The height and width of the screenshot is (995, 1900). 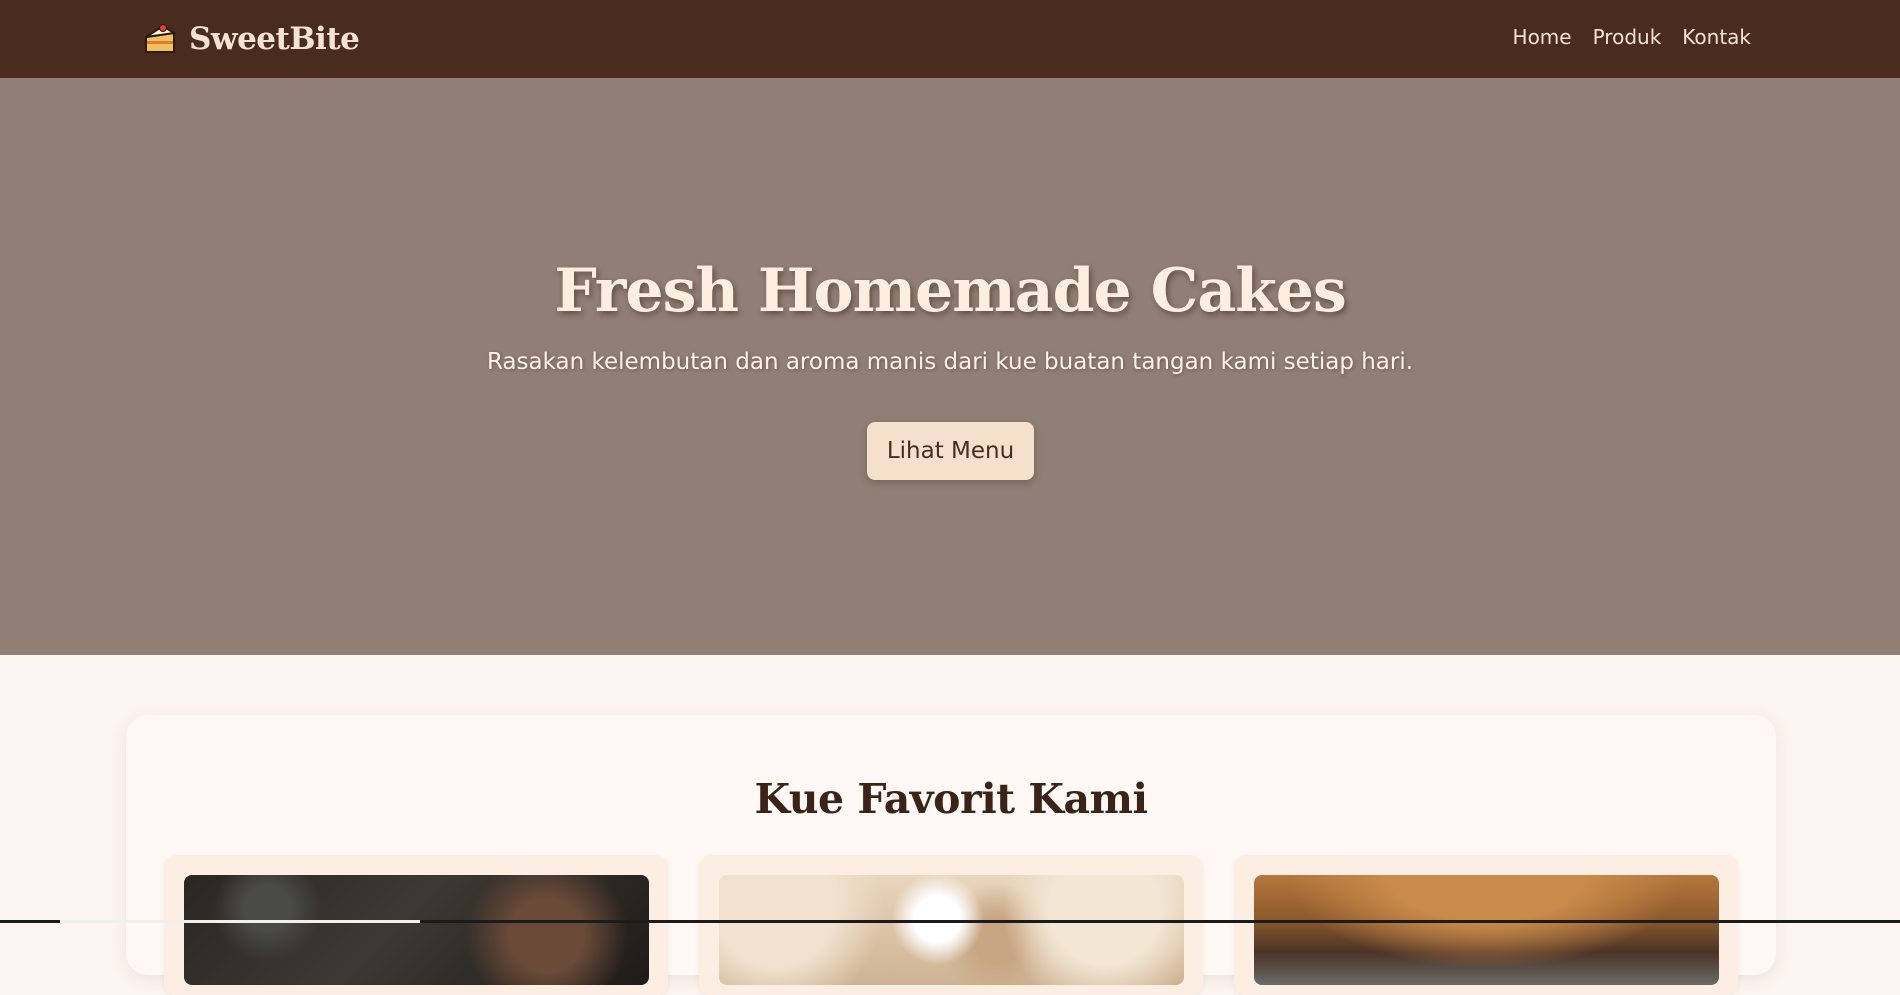 What do you see at coordinates (1627, 37) in the screenshot?
I see `nav-link-produk: Produk` at bounding box center [1627, 37].